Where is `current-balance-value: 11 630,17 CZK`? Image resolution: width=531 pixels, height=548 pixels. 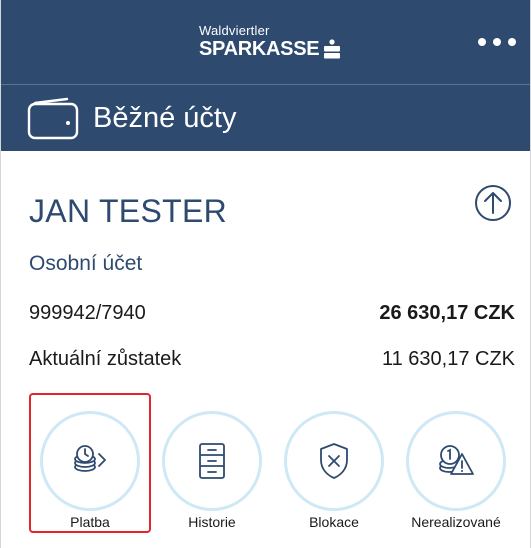 current-balance-value: 11 630,17 CZK is located at coordinates (448, 359).